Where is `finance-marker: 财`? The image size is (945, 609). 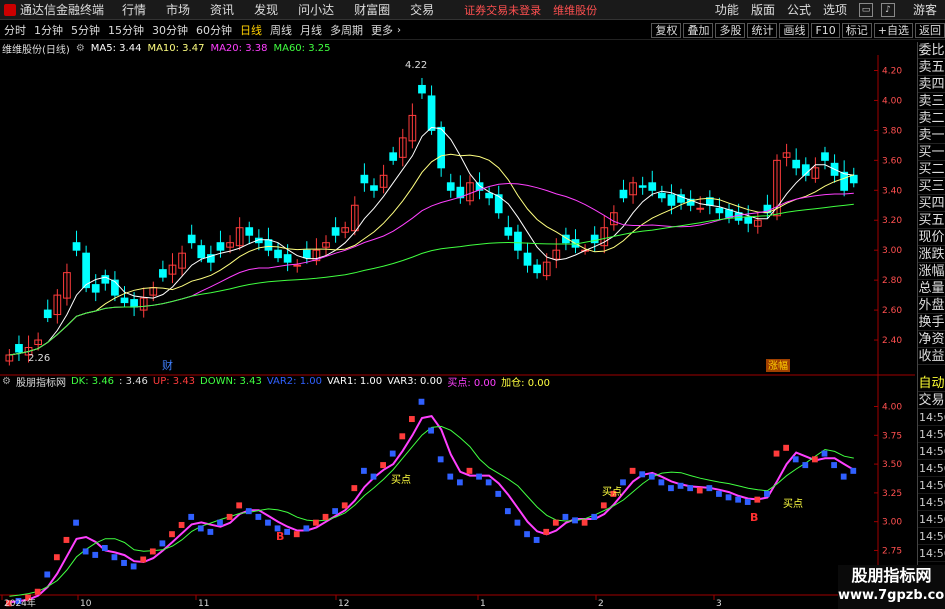
finance-marker: 财 is located at coordinates (167, 365).